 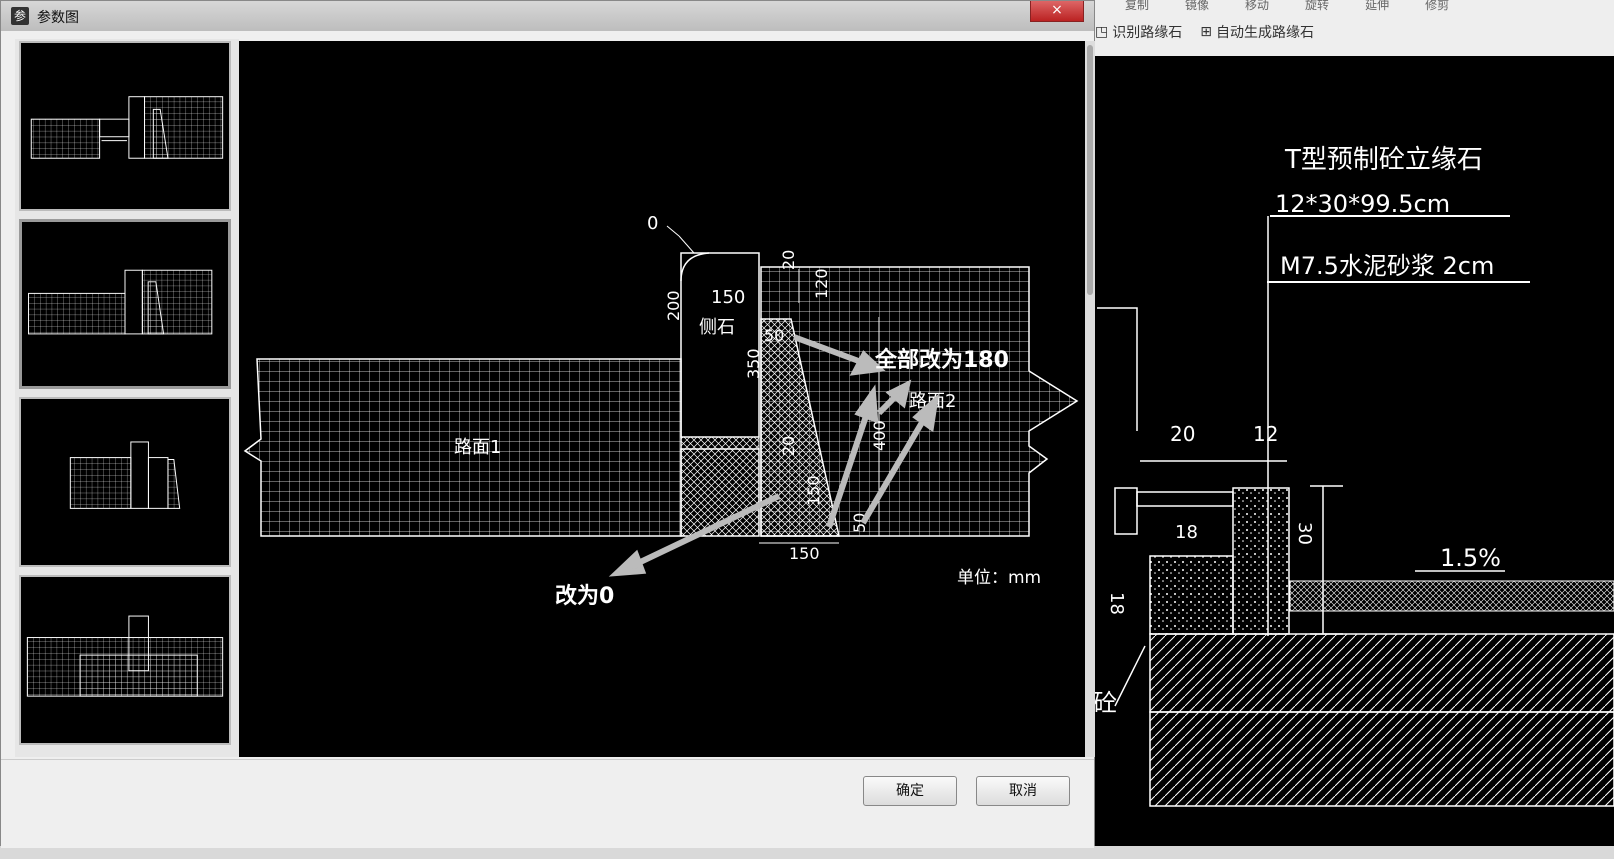 I want to click on close-button: ×, so click(x=1057, y=11).